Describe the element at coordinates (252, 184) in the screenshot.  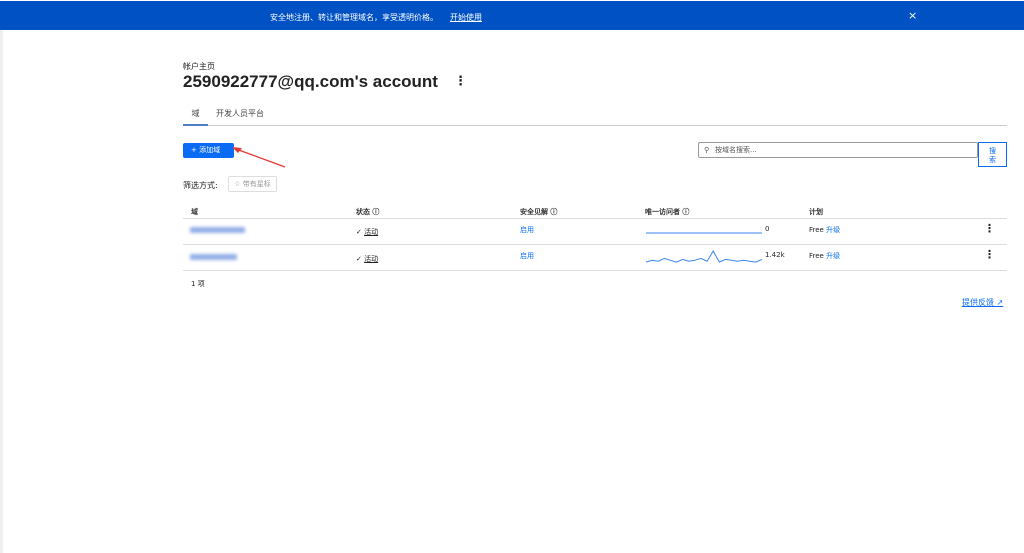
I see `starred-filter-chip: ☆ 带有星标` at that location.